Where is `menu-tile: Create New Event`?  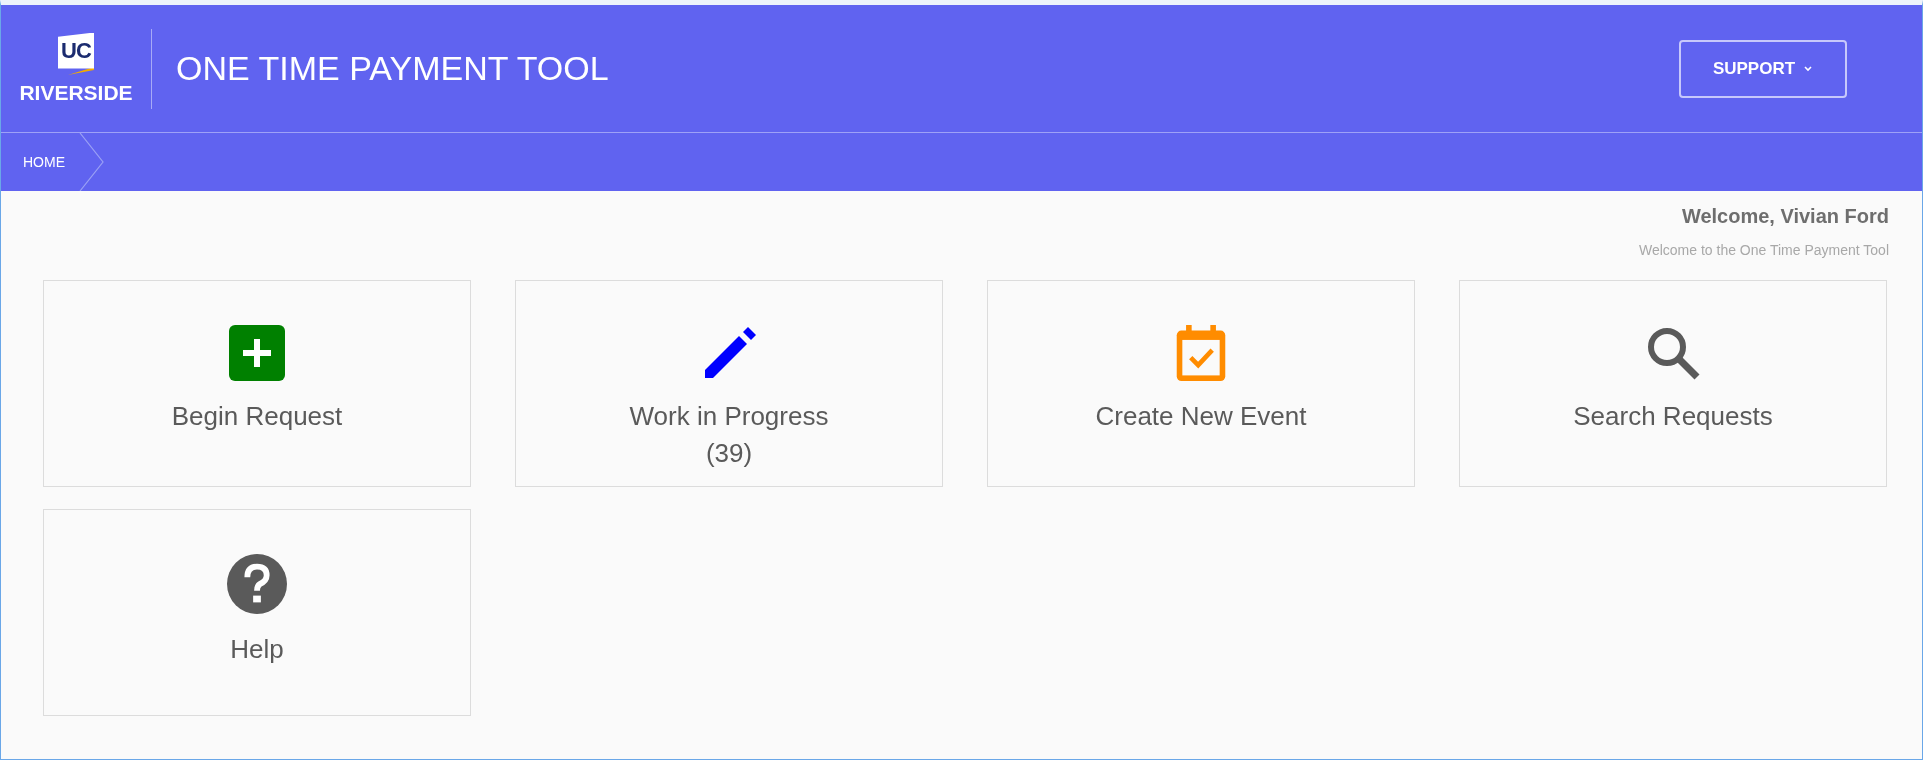
menu-tile: Create New Event is located at coordinates (1201, 383).